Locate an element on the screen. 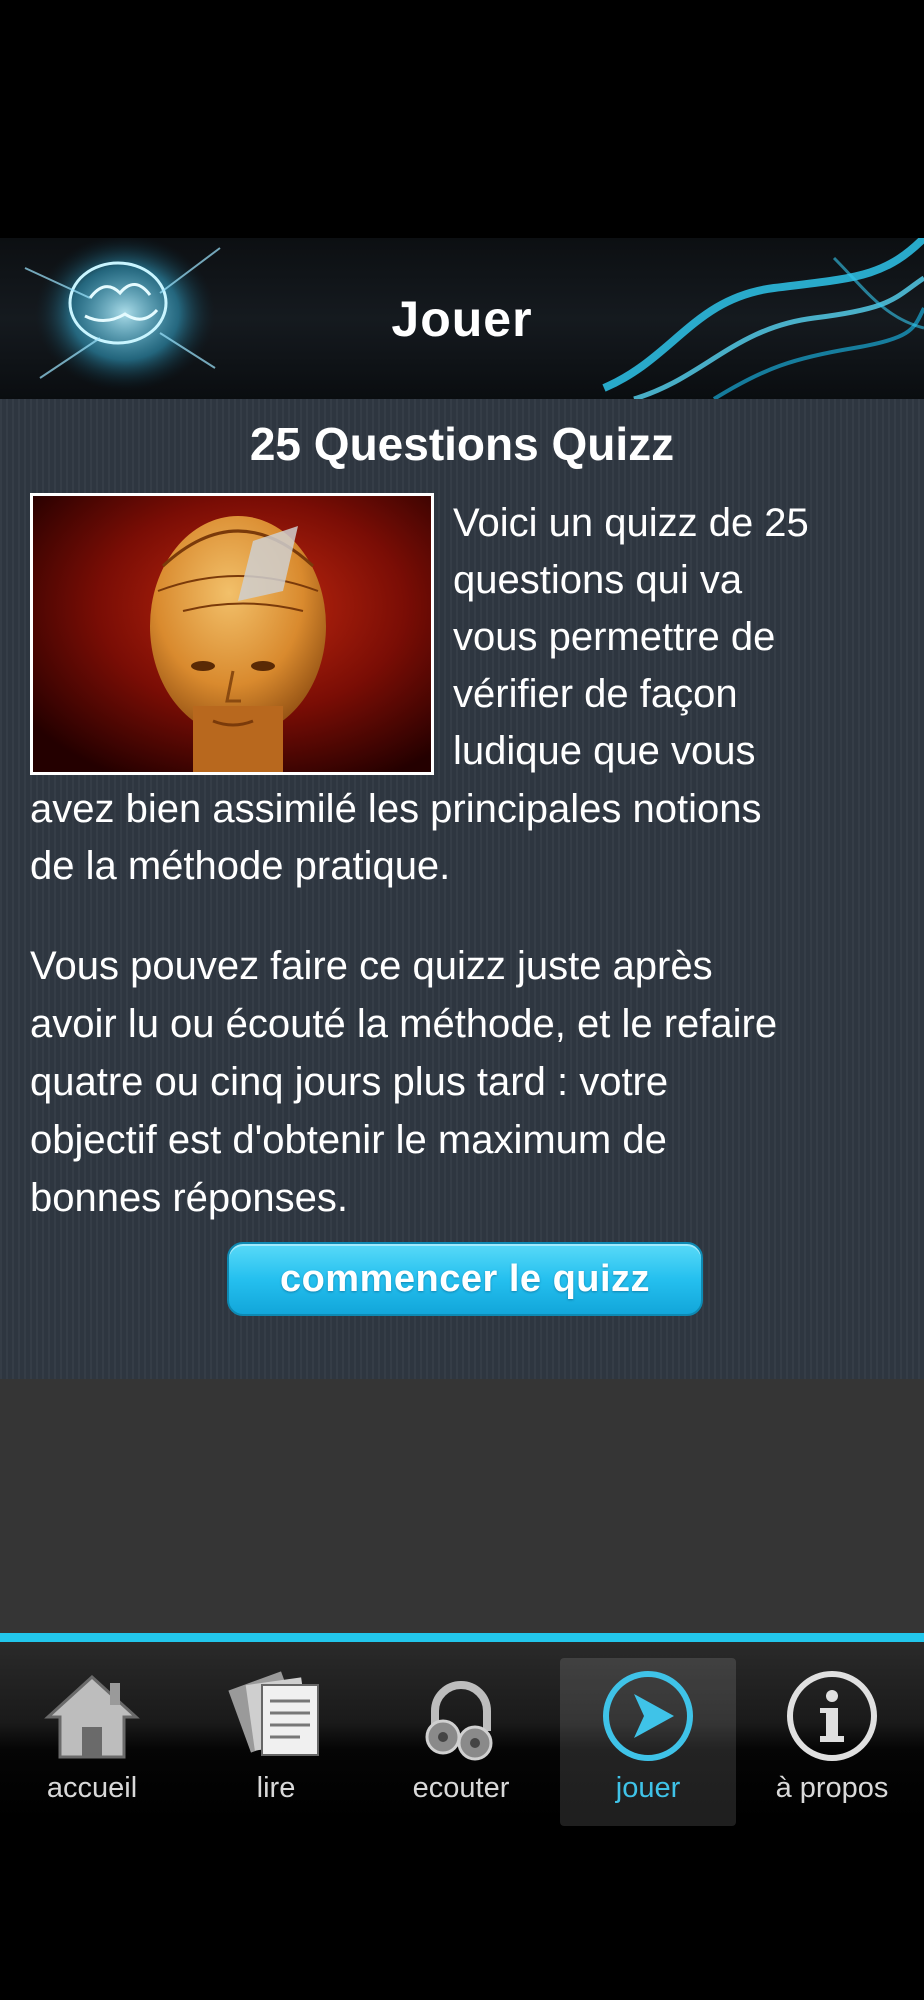 The width and height of the screenshot is (924, 2000). description-line: objectif est d'obtenir le maximum de is located at coordinates (348, 1140).